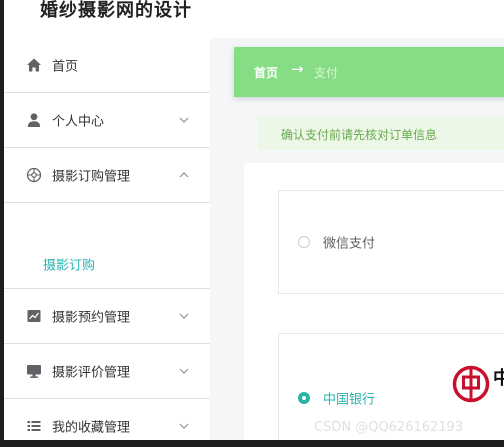 The image size is (504, 447). Describe the element at coordinates (34, 371) in the screenshot. I see `monitor-icon` at that location.